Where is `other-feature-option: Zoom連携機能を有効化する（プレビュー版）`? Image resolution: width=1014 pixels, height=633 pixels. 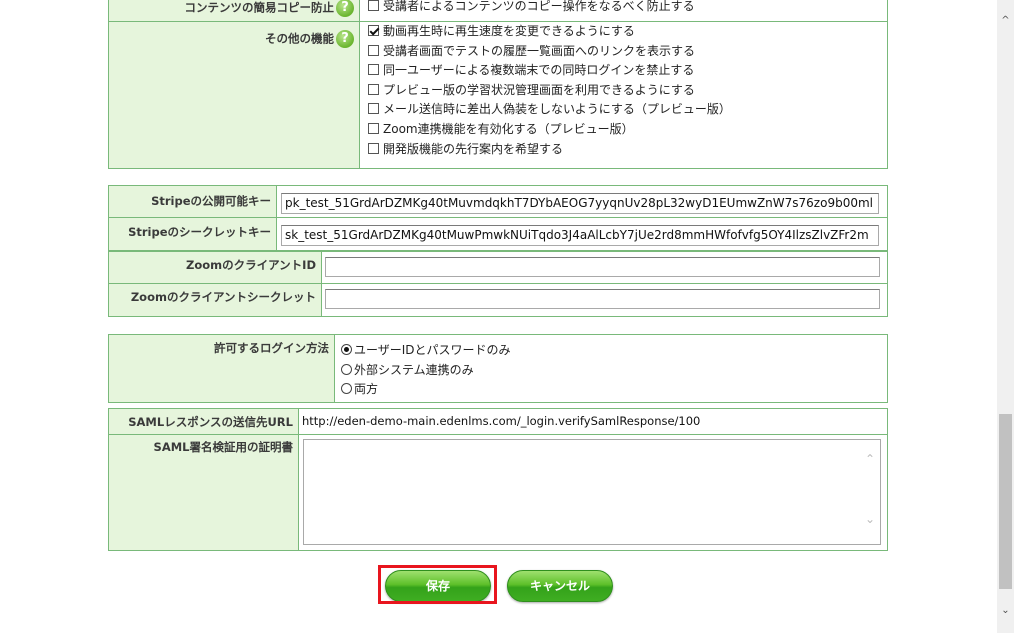
other-feature-option: Zoom連携機能を有効化する（プレビュー版） is located at coordinates (501, 129).